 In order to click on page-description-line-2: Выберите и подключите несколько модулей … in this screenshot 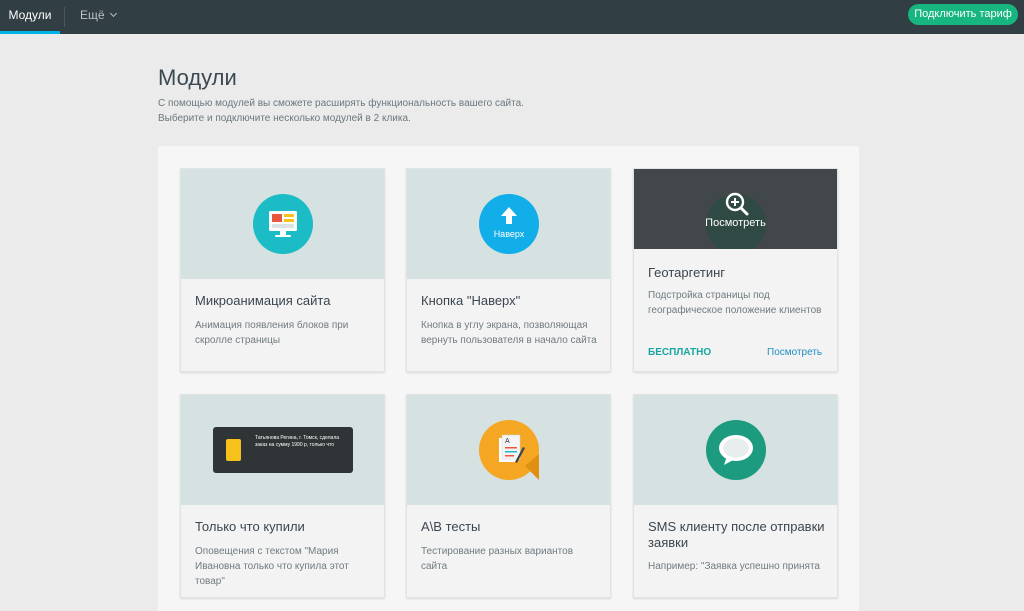, I will do `click(284, 118)`.